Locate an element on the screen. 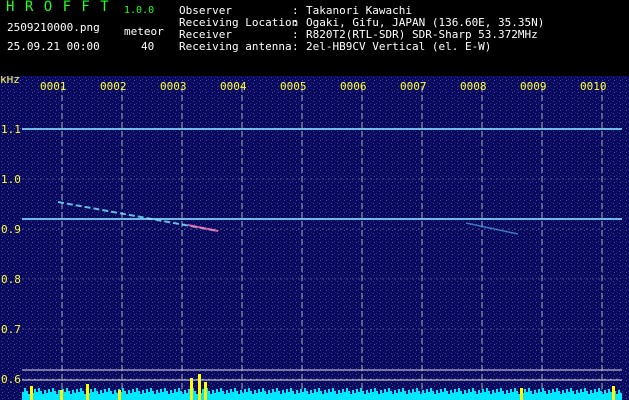  time-tick-label: 0009 is located at coordinates (533, 86).